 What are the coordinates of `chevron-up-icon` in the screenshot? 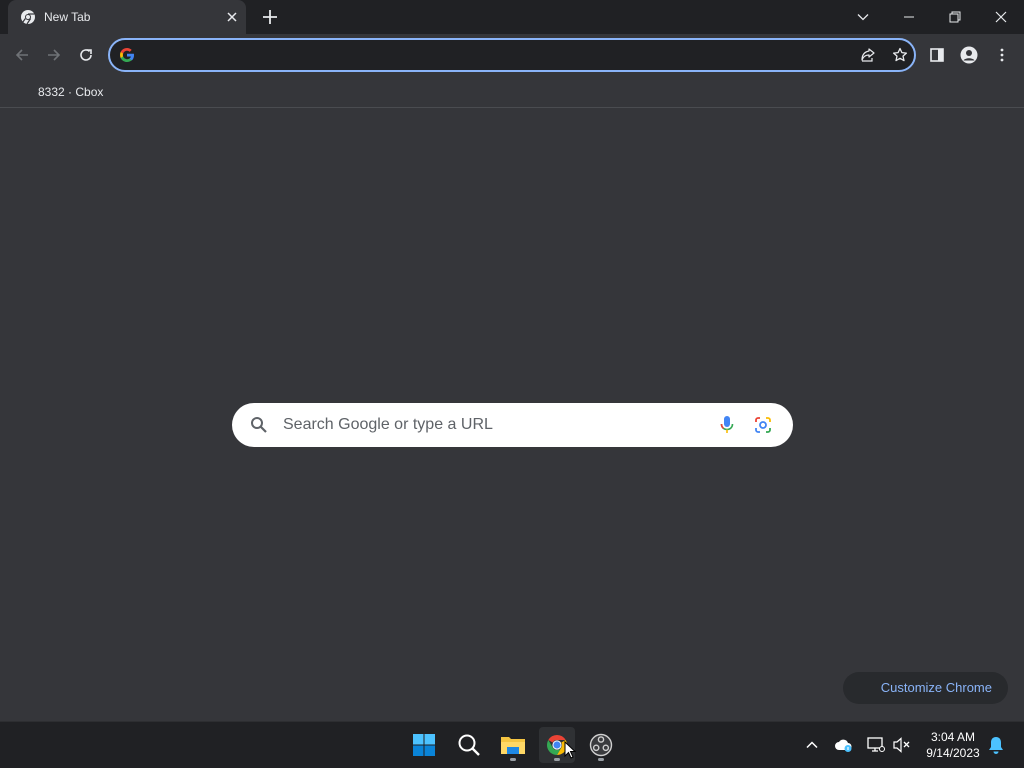 It's located at (812, 745).